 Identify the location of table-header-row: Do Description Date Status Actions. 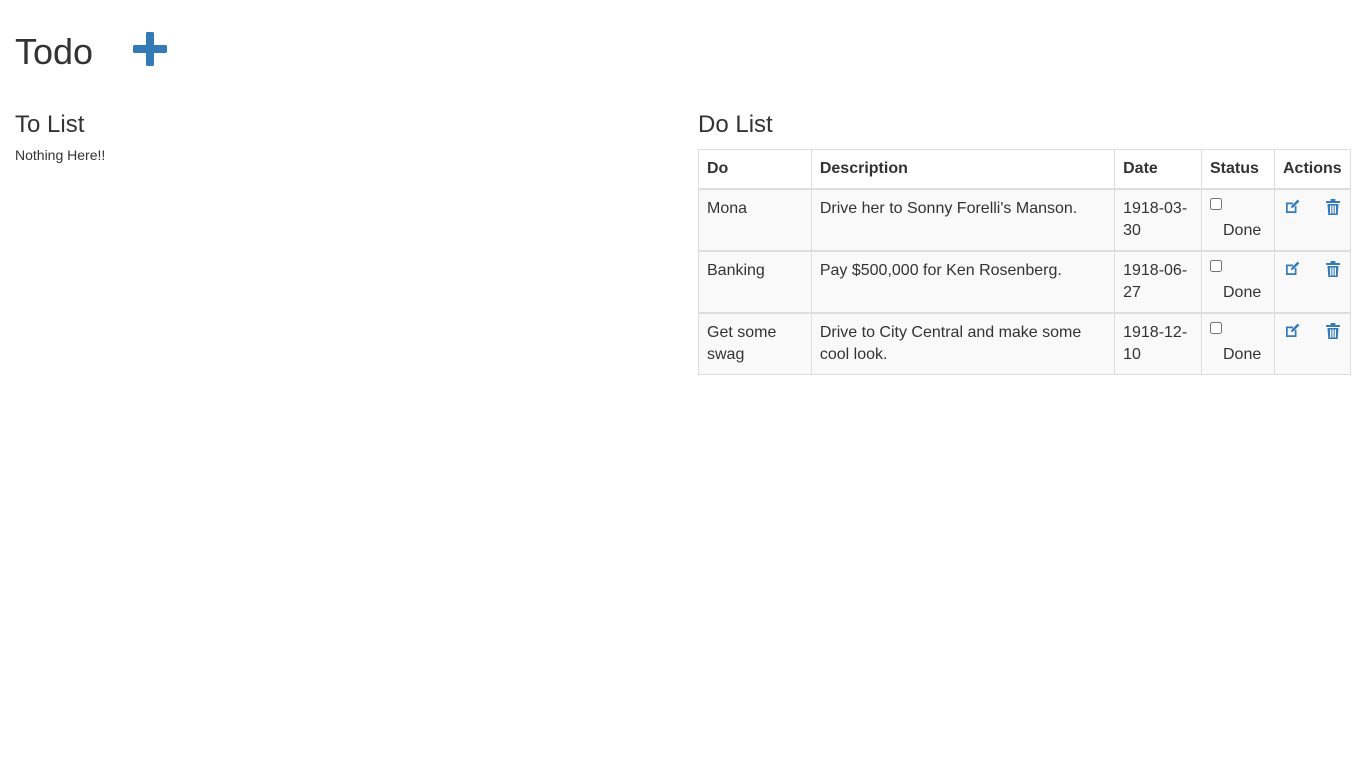
(1024, 169).